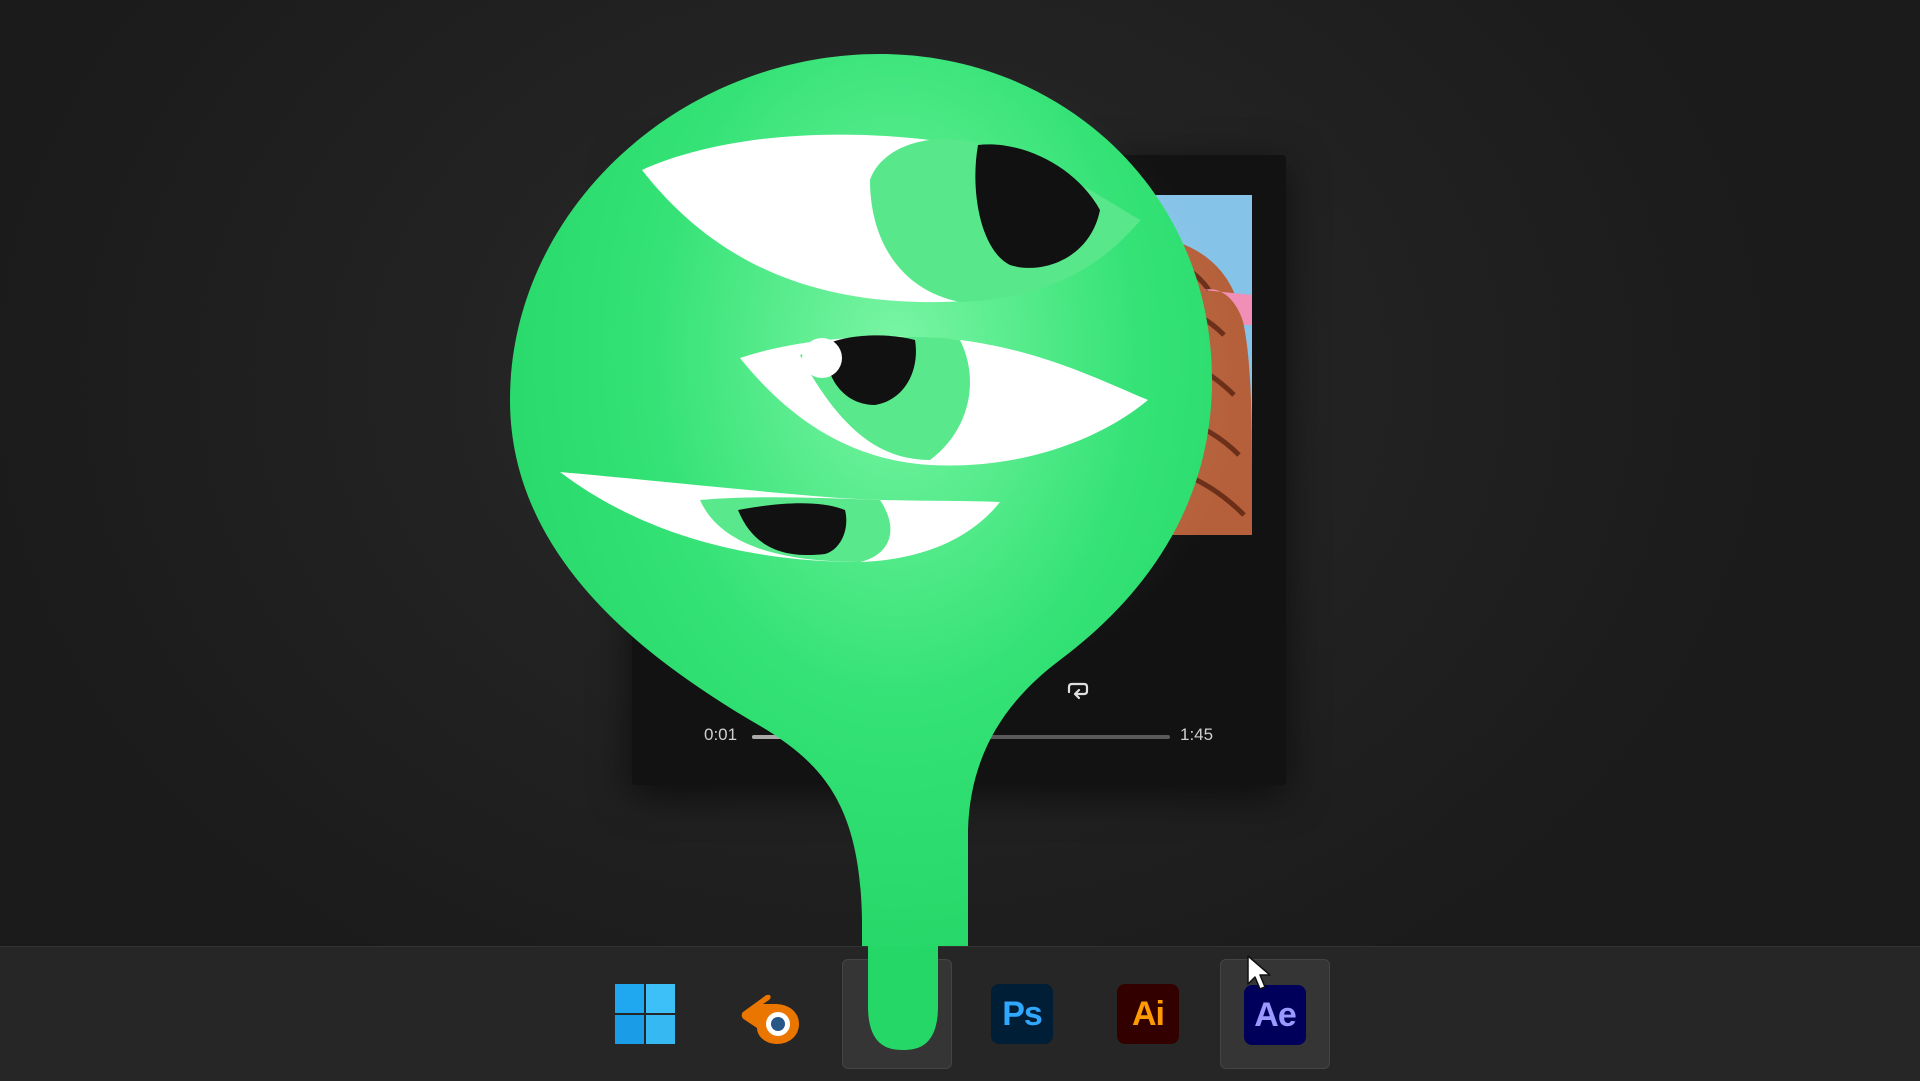  Describe the element at coordinates (1275, 1015) in the screenshot. I see `after-effects-icon: Ae` at that location.